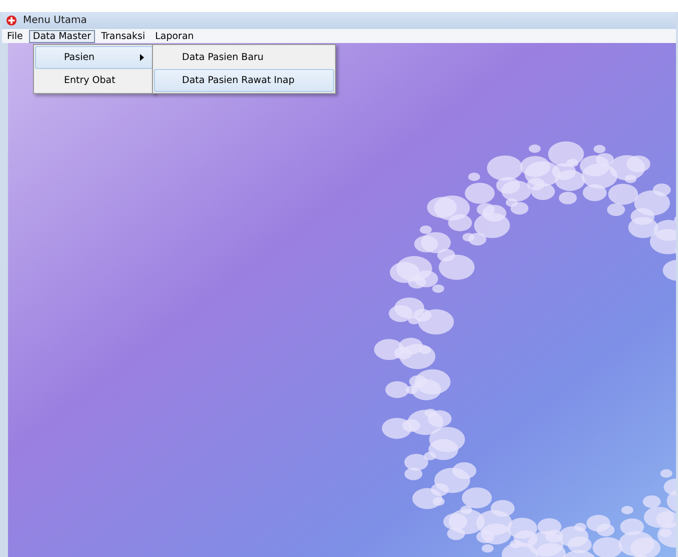 This screenshot has height=557, width=678. Describe the element at coordinates (244, 80) in the screenshot. I see `menu-item: Data Pasien Rawat Inap` at that location.